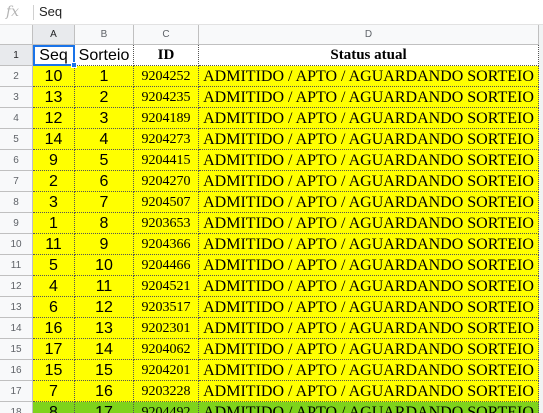 The image size is (543, 413). I want to click on cell-seq: 14, so click(54, 139).